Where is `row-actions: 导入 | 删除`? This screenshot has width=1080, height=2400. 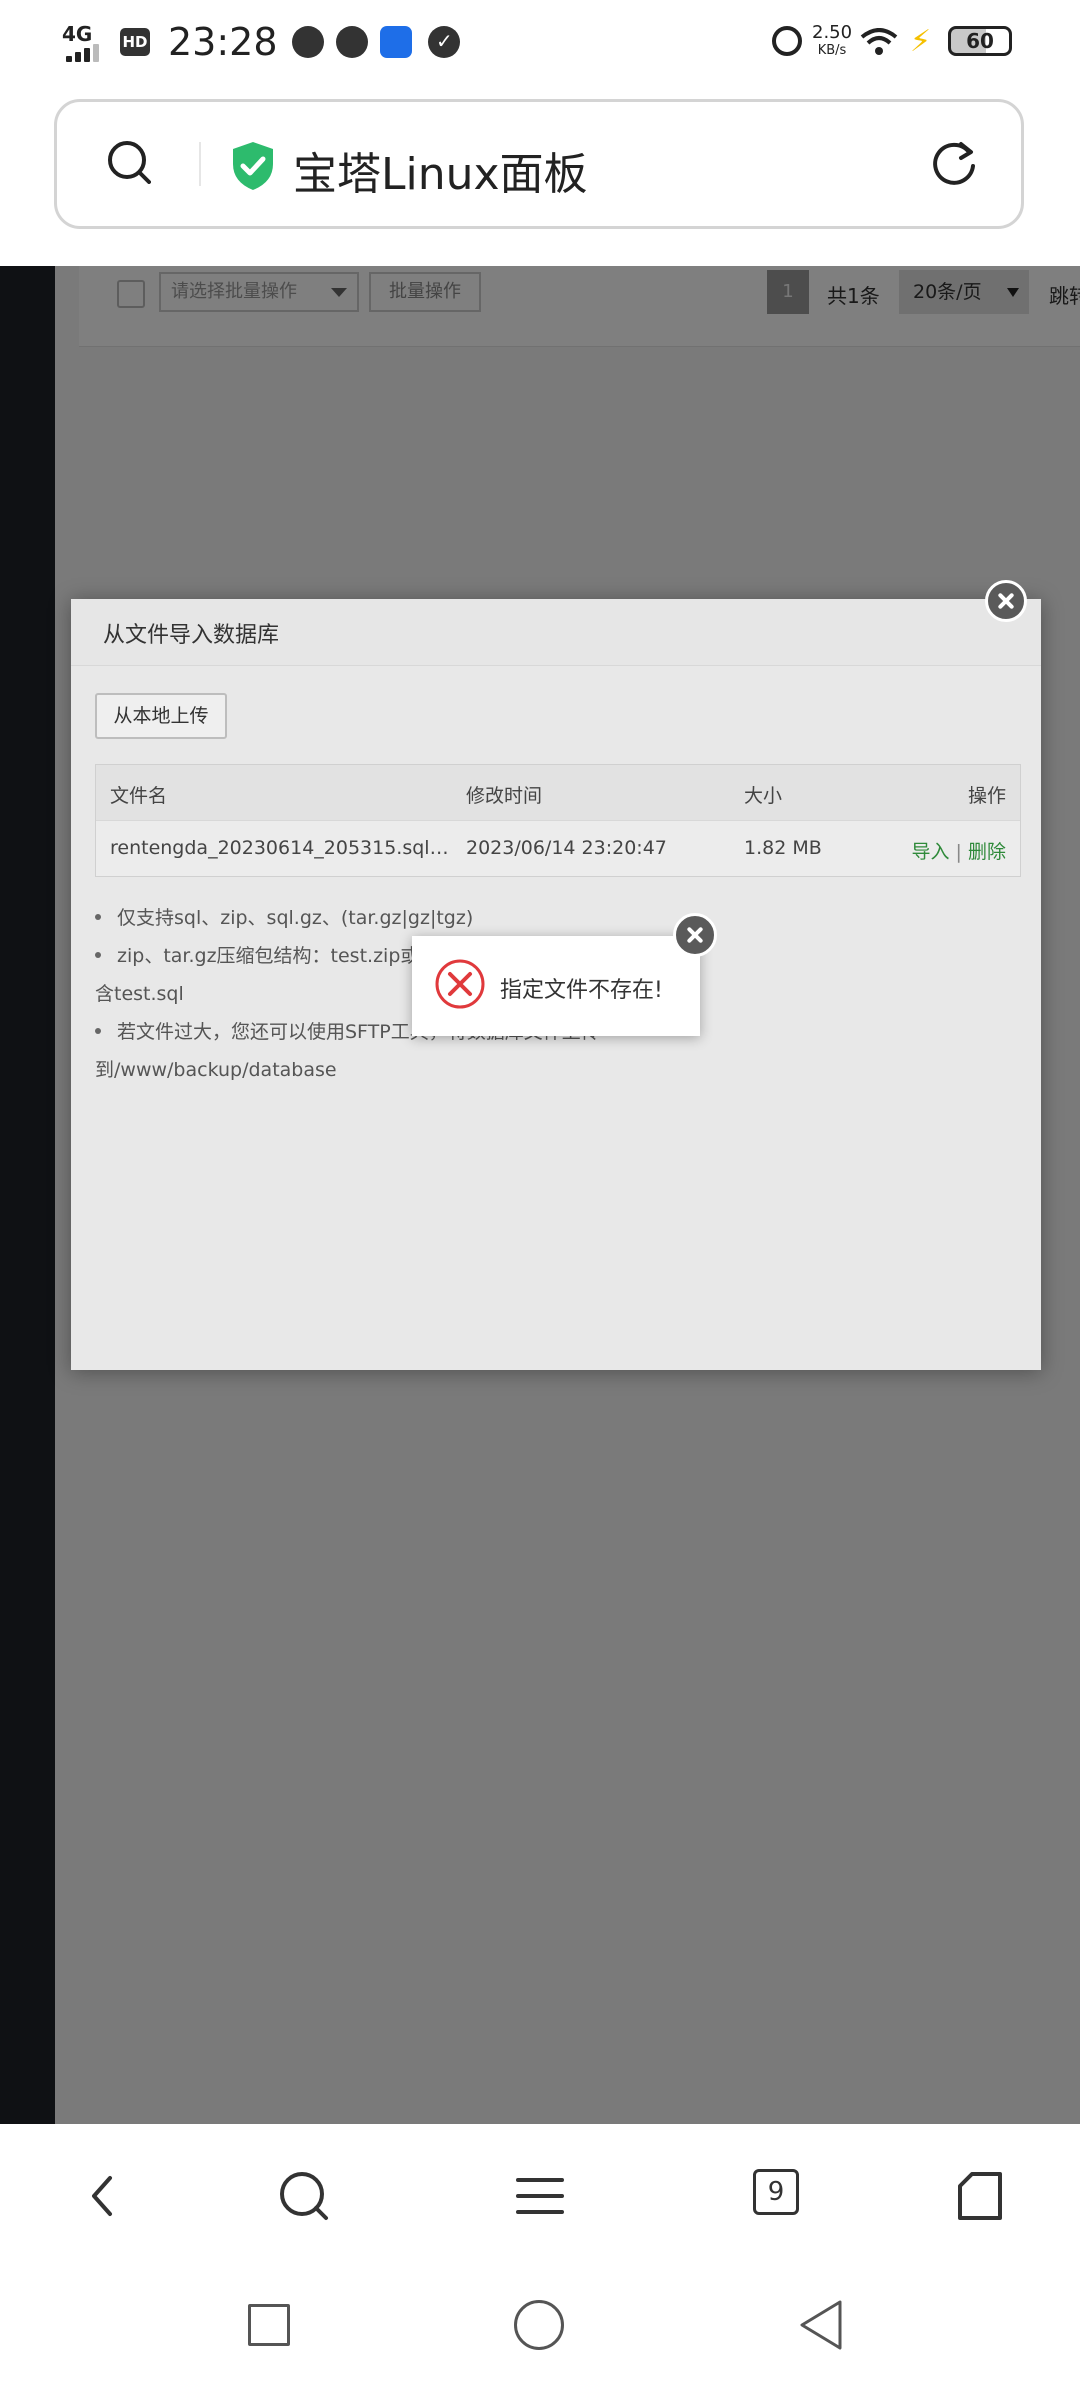
row-actions: 导入 | 删除 is located at coordinates (958, 850).